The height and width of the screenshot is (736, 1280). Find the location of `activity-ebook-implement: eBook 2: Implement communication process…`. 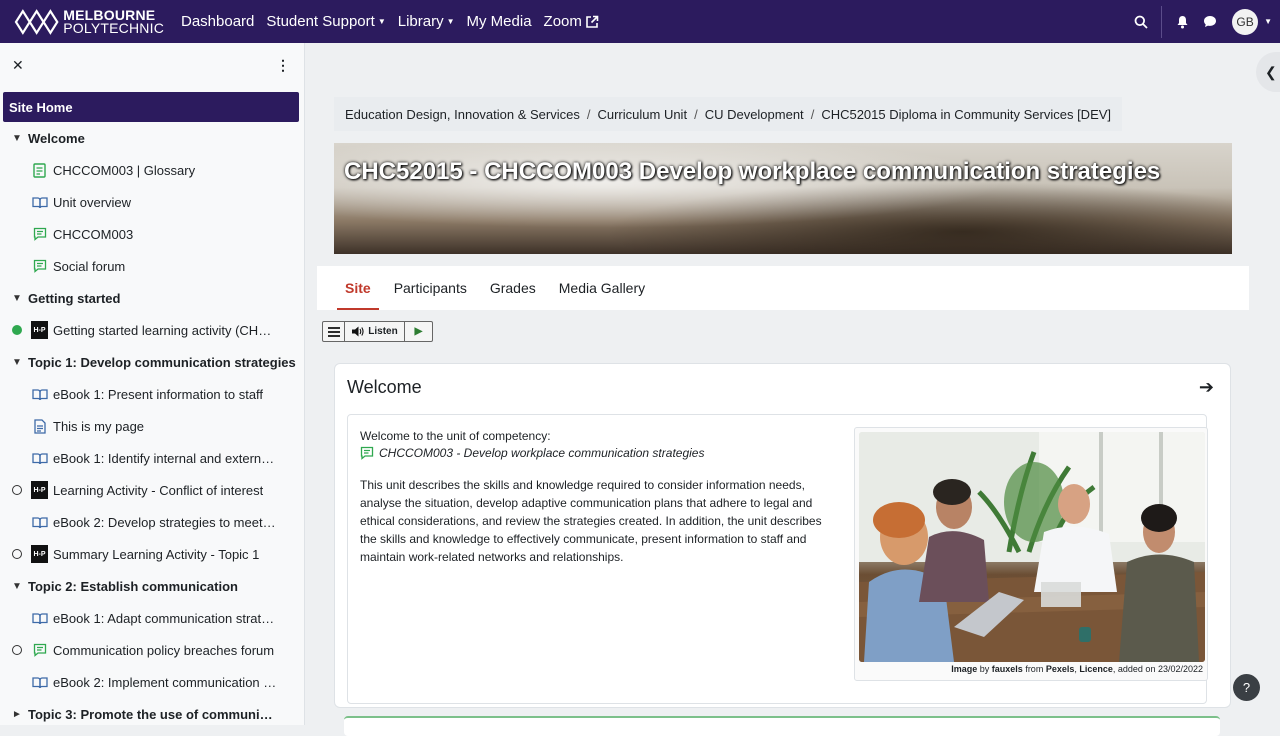

activity-ebook-implement: eBook 2: Implement communication process… is located at coordinates (152, 682).